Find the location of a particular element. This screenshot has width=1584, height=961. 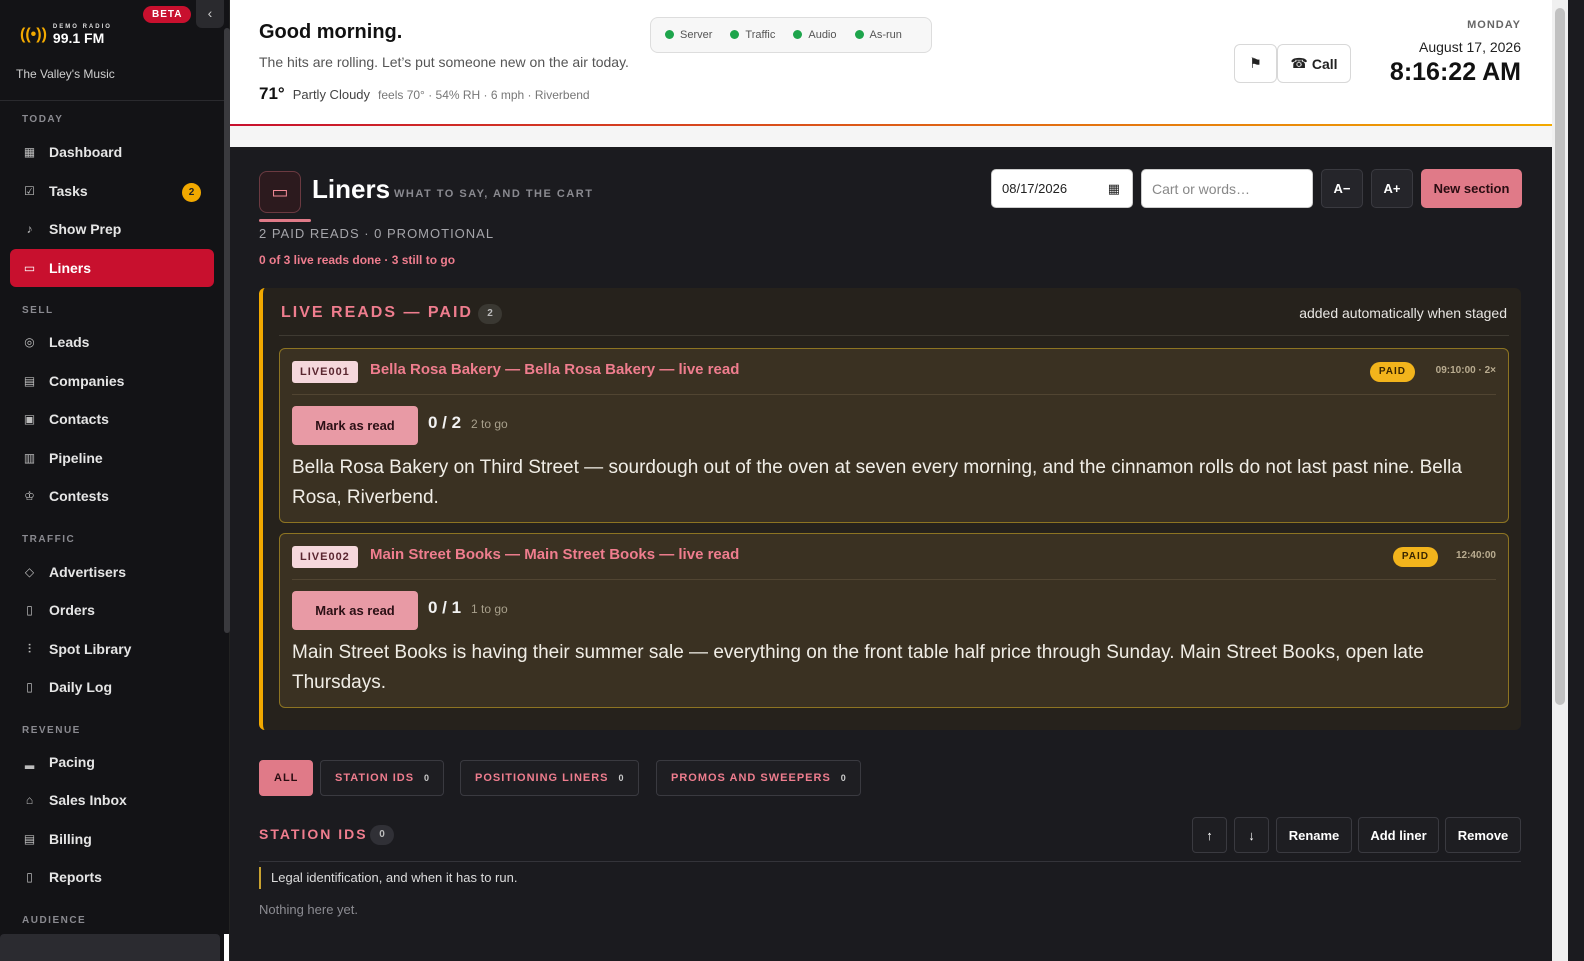

status-audio: Audio is located at coordinates (815, 35).